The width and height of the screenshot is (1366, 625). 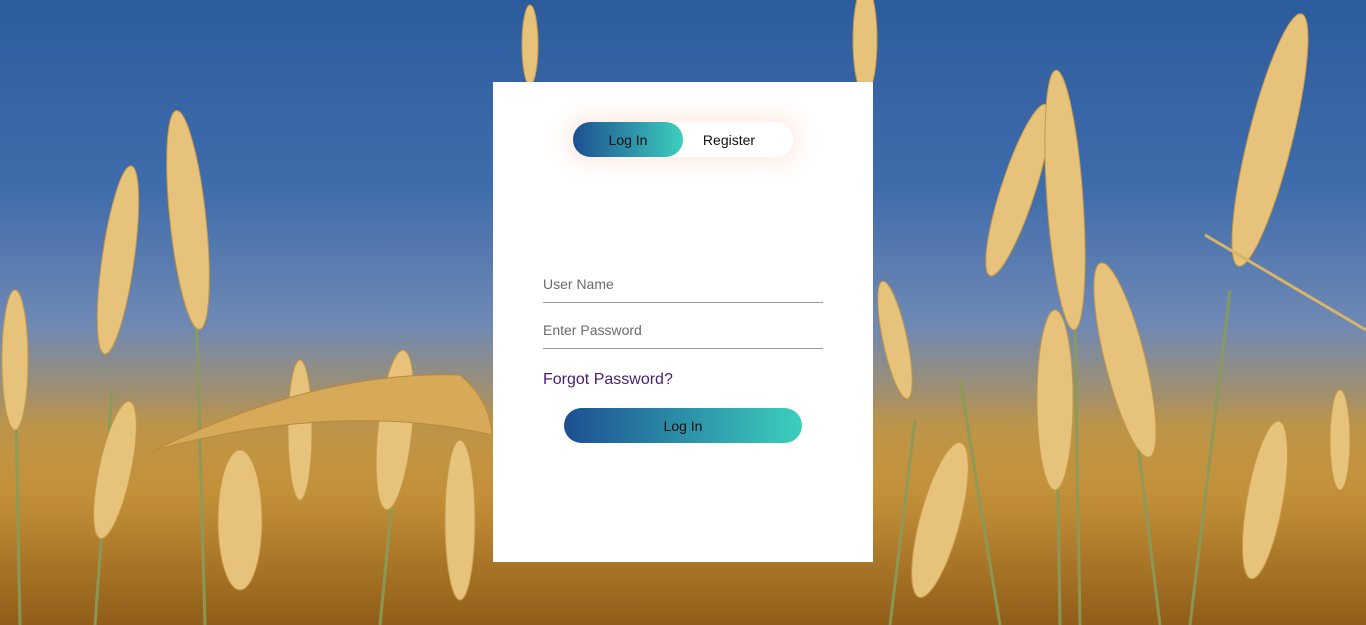 What do you see at coordinates (683, 425) in the screenshot?
I see `login-submit-button: Log In` at bounding box center [683, 425].